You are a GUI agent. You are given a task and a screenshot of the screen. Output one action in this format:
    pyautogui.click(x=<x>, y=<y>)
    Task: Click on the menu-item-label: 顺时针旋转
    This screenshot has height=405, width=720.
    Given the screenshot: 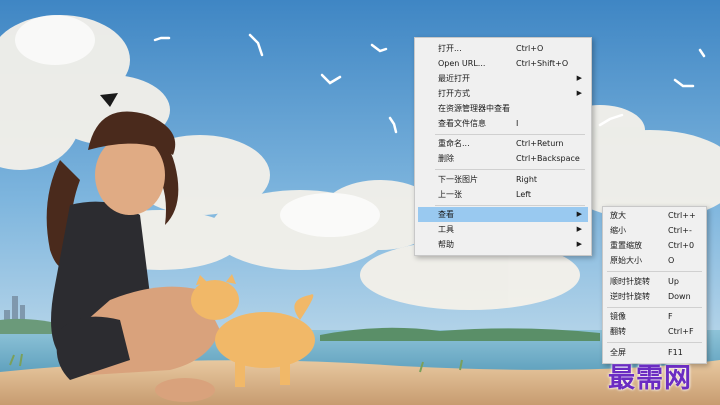 What is the action you would take?
    pyautogui.click(x=630, y=281)
    